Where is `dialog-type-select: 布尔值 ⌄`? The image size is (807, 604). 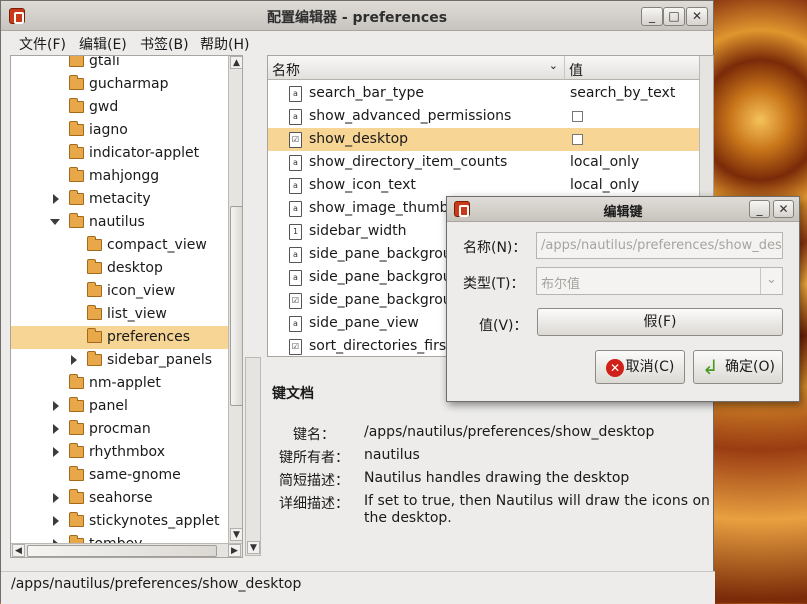 dialog-type-select: 布尔值 ⌄ is located at coordinates (659, 281).